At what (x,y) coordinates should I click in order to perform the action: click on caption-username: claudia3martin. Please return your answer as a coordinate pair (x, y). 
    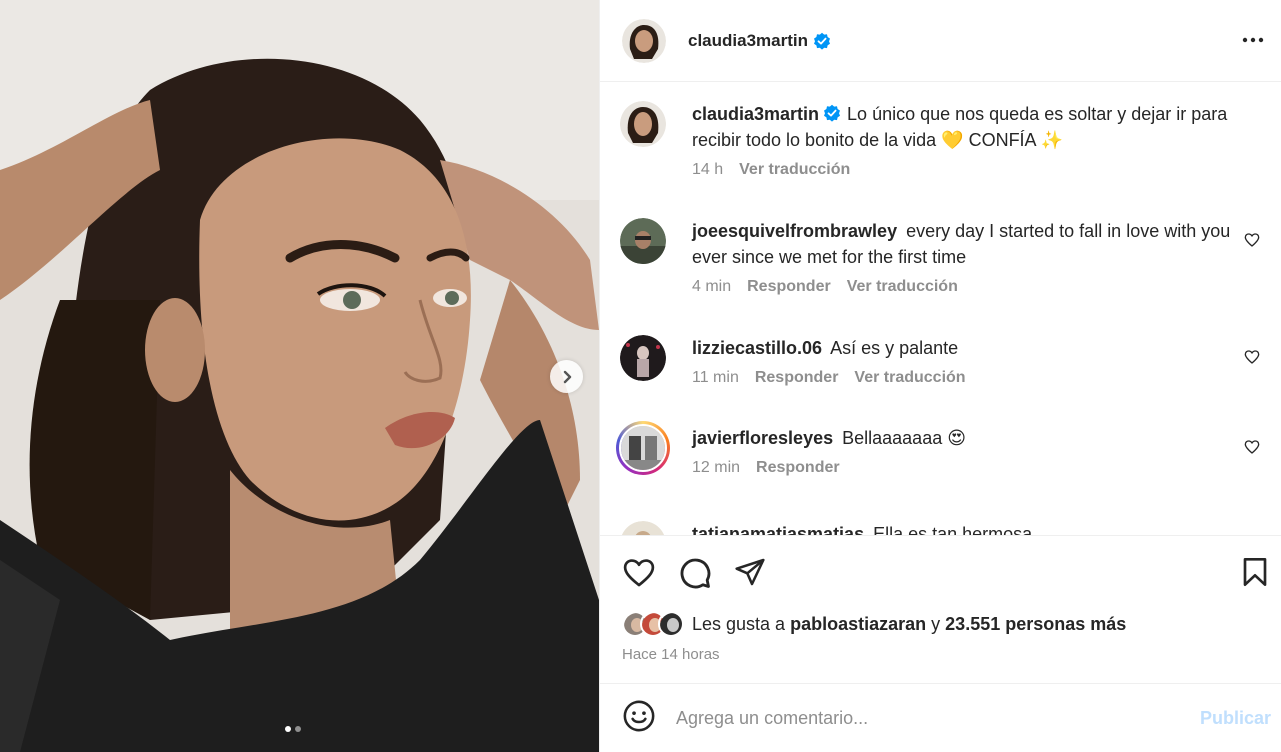
    Looking at the image, I should click on (755, 114).